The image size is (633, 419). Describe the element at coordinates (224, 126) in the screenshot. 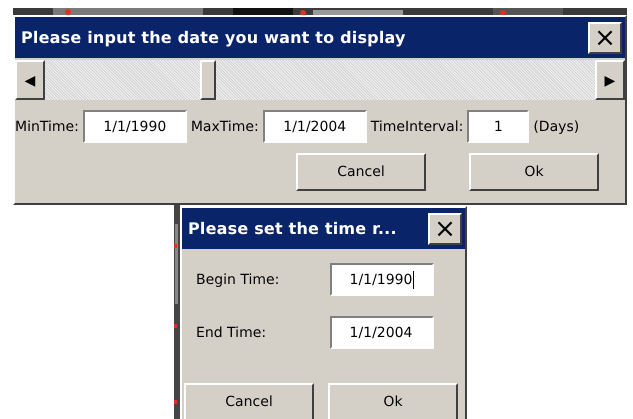

I see `field-label: MaxTime:` at that location.